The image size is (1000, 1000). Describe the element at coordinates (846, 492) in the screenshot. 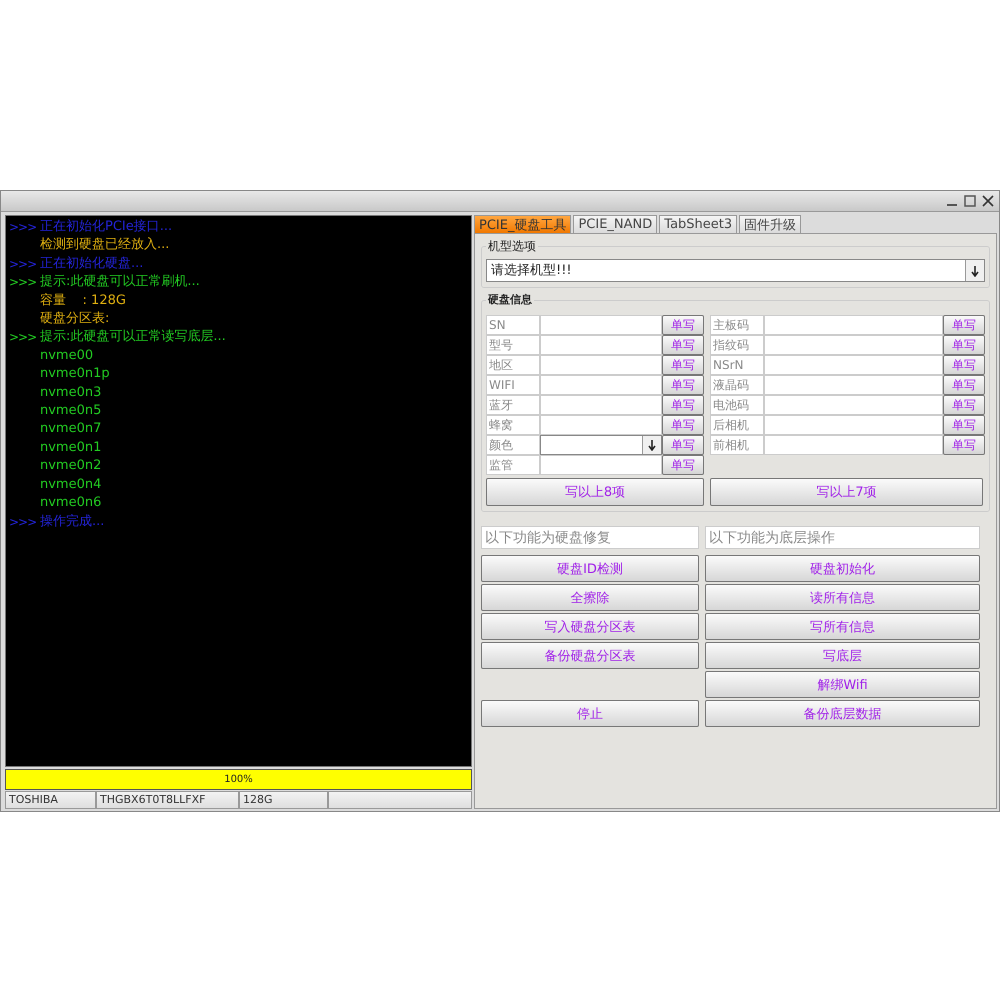

I see `write-all-button: 写以上7项` at that location.